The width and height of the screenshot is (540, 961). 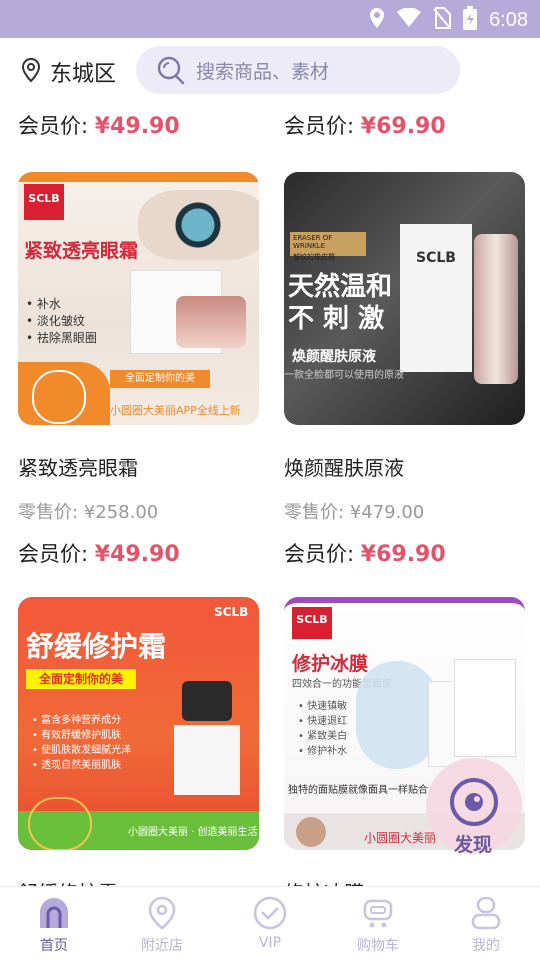 I want to click on cart-icon, so click(x=378, y=913).